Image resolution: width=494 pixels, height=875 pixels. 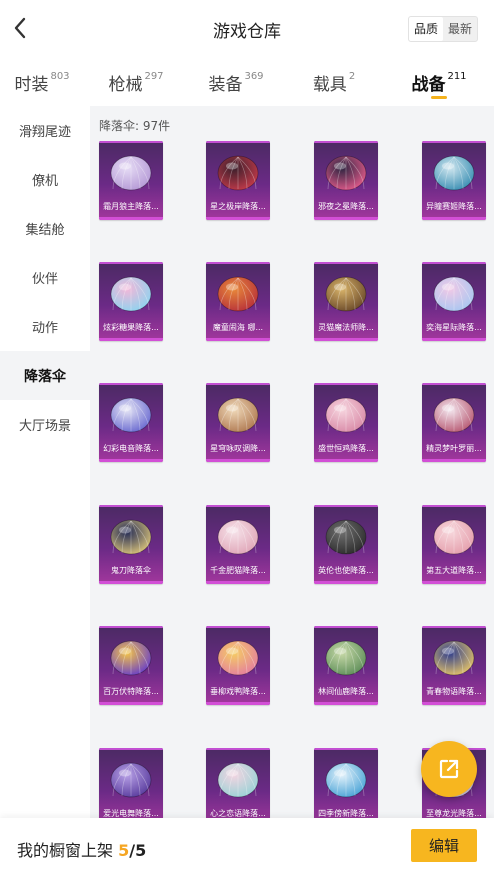 I want to click on ghost-blade-parachute-icon, so click(x=131, y=537).